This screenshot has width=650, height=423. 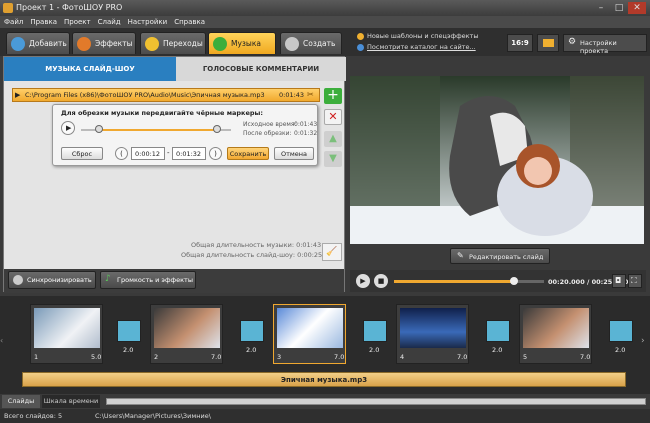 What do you see at coordinates (108, 279) in the screenshot?
I see `music-note-icon: ♪` at bounding box center [108, 279].